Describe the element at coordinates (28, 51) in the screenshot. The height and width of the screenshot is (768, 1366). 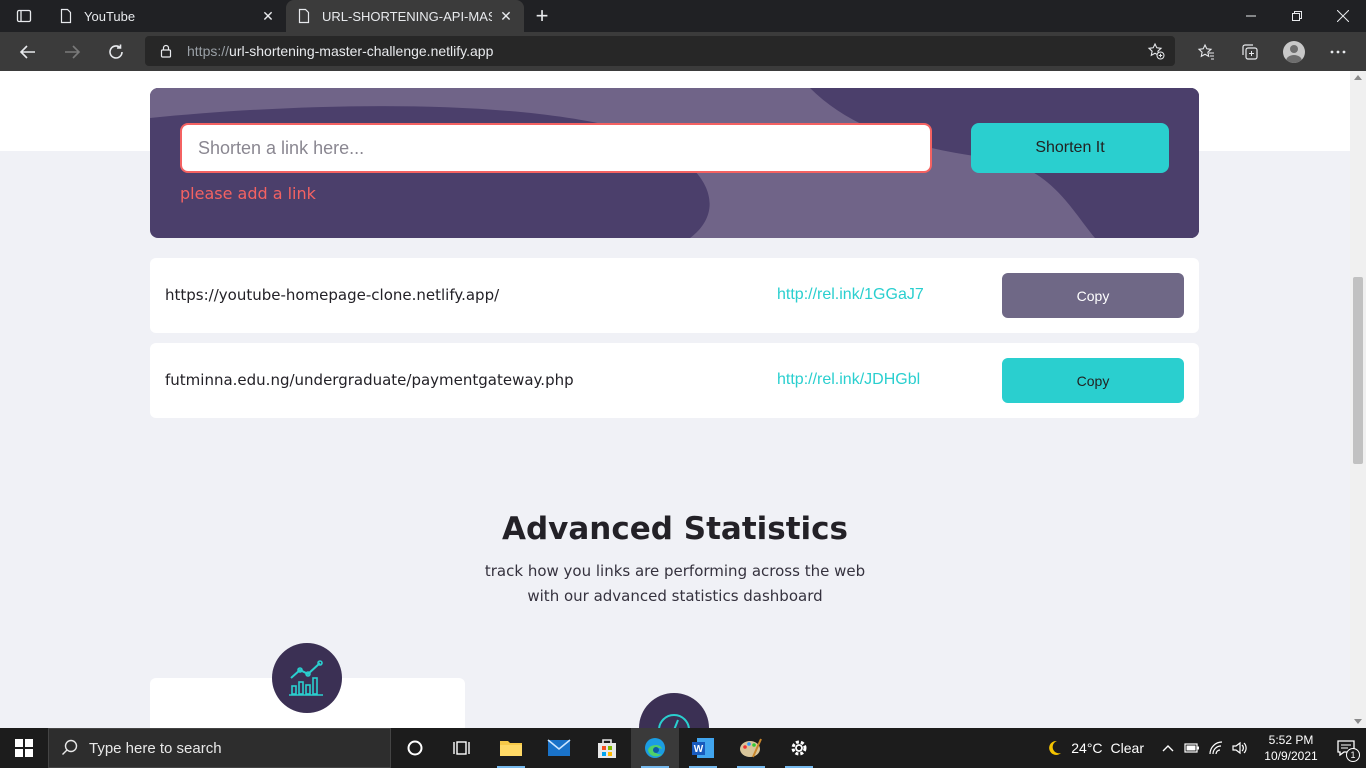
I see `back-button` at that location.